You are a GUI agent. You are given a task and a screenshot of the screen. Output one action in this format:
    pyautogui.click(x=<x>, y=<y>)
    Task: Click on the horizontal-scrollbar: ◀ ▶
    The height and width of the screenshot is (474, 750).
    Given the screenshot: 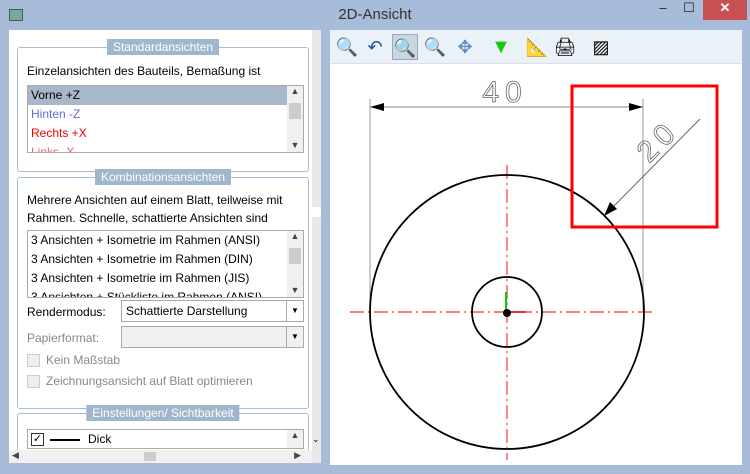 What is the action you would take?
    pyautogui.click(x=165, y=456)
    